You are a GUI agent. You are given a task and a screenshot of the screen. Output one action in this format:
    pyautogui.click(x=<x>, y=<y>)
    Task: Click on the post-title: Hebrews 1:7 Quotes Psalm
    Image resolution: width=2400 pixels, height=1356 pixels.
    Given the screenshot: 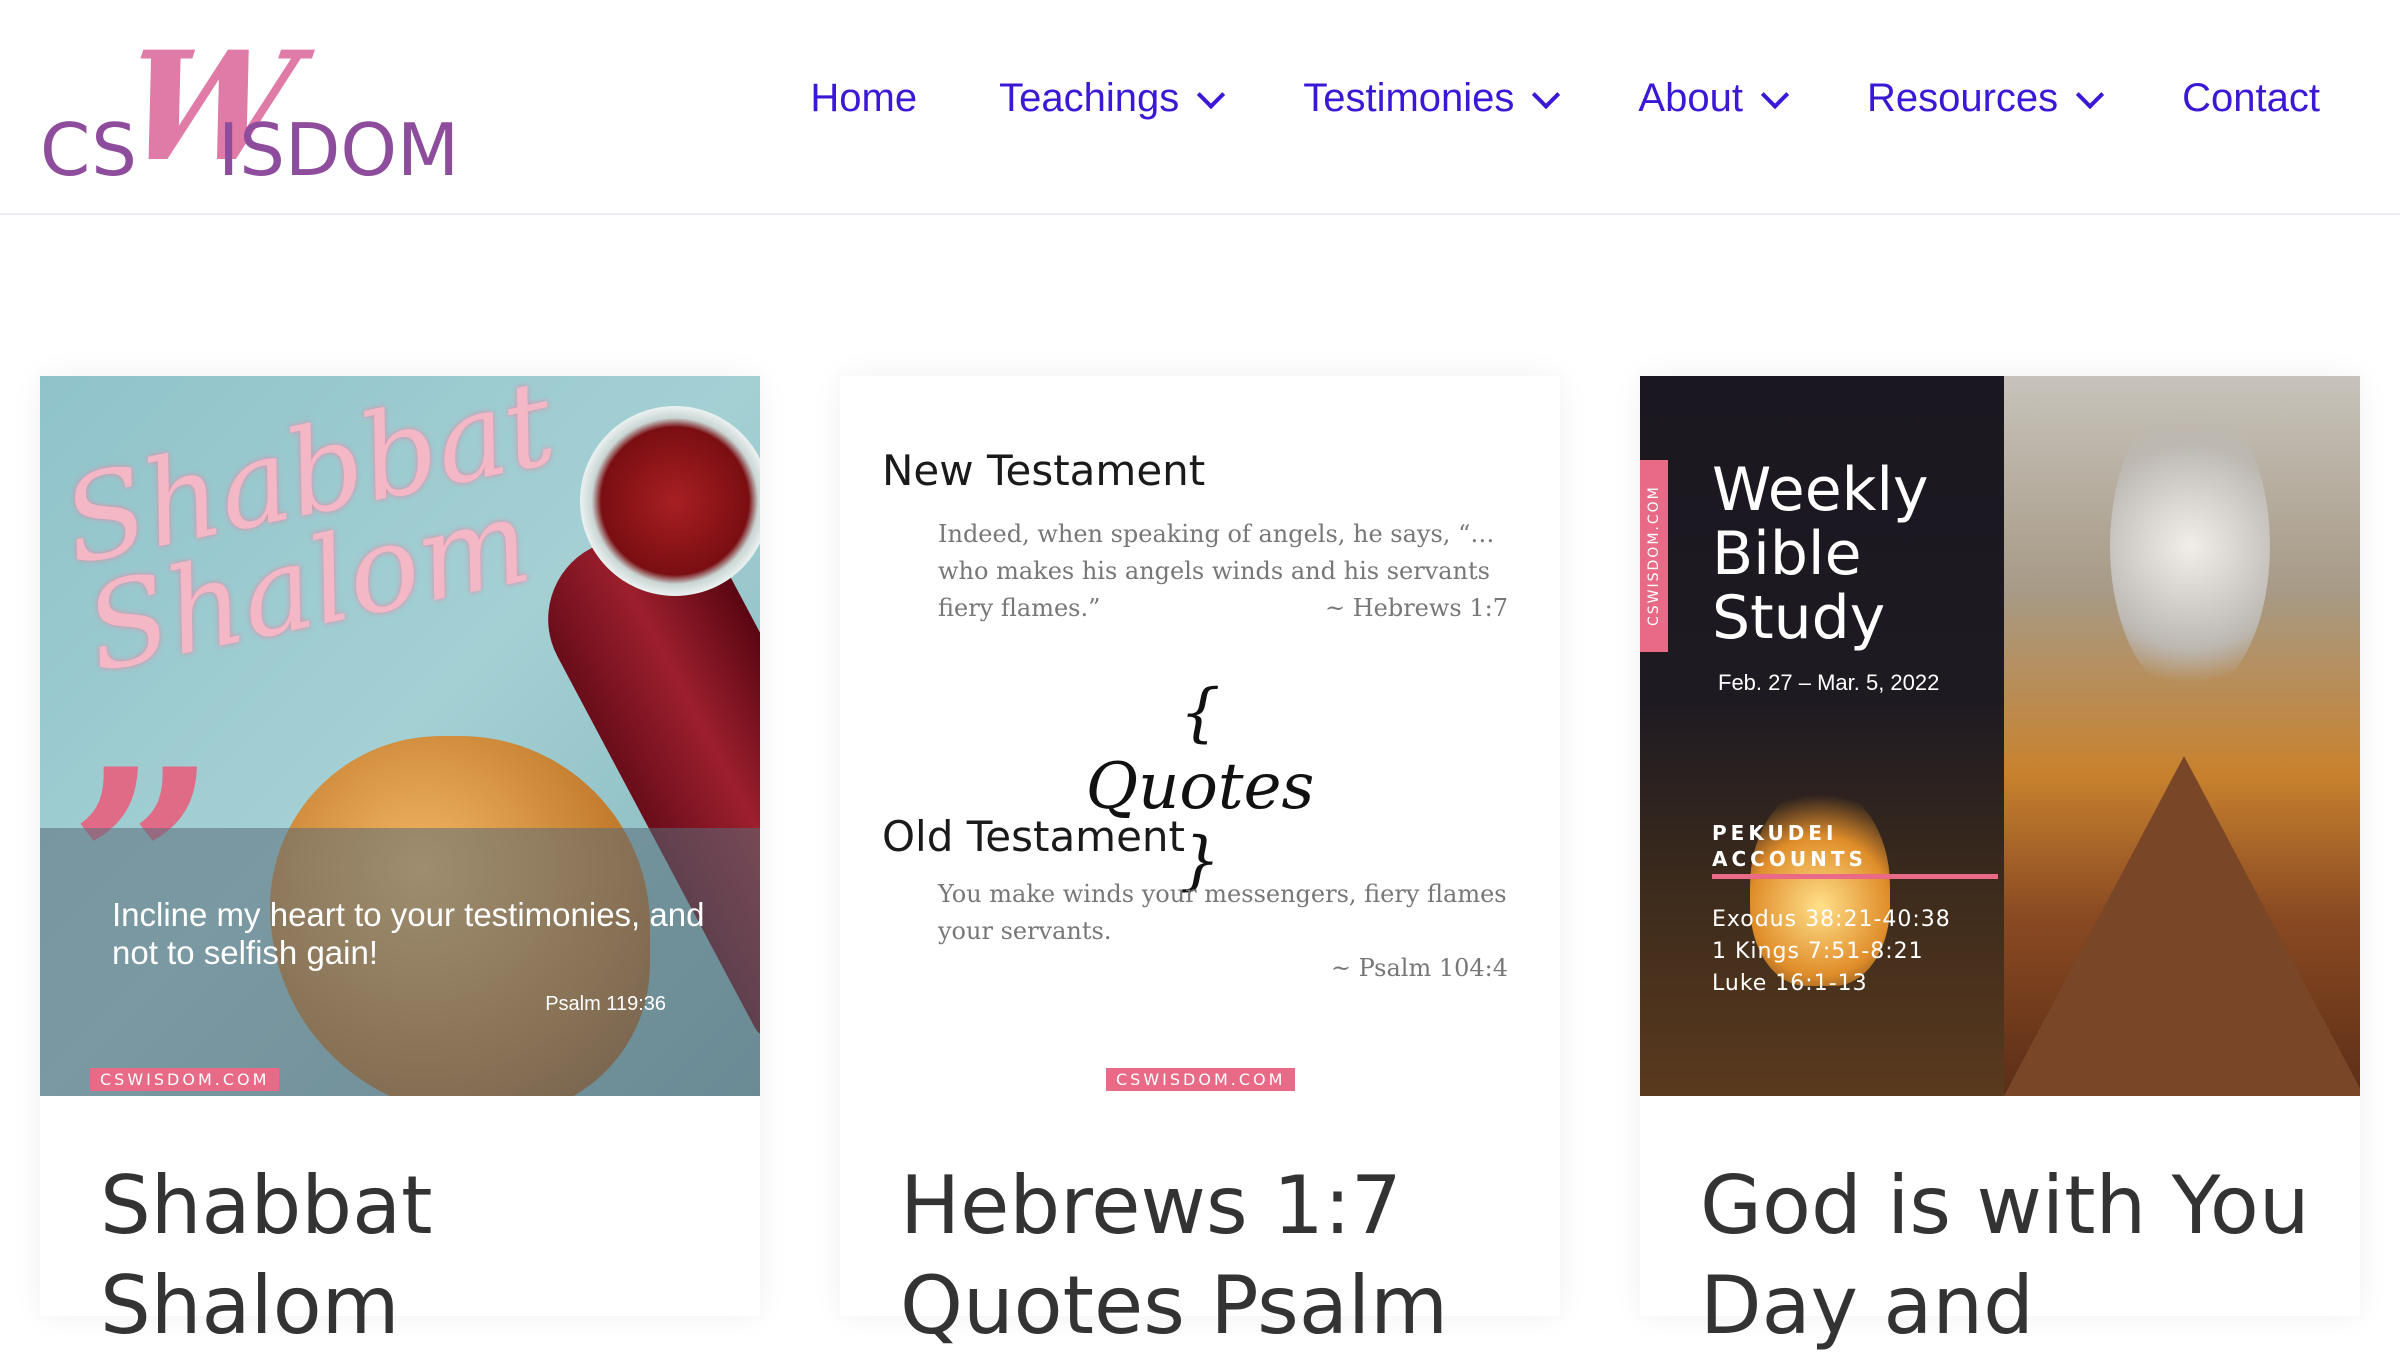 What is the action you would take?
    pyautogui.click(x=1210, y=1256)
    